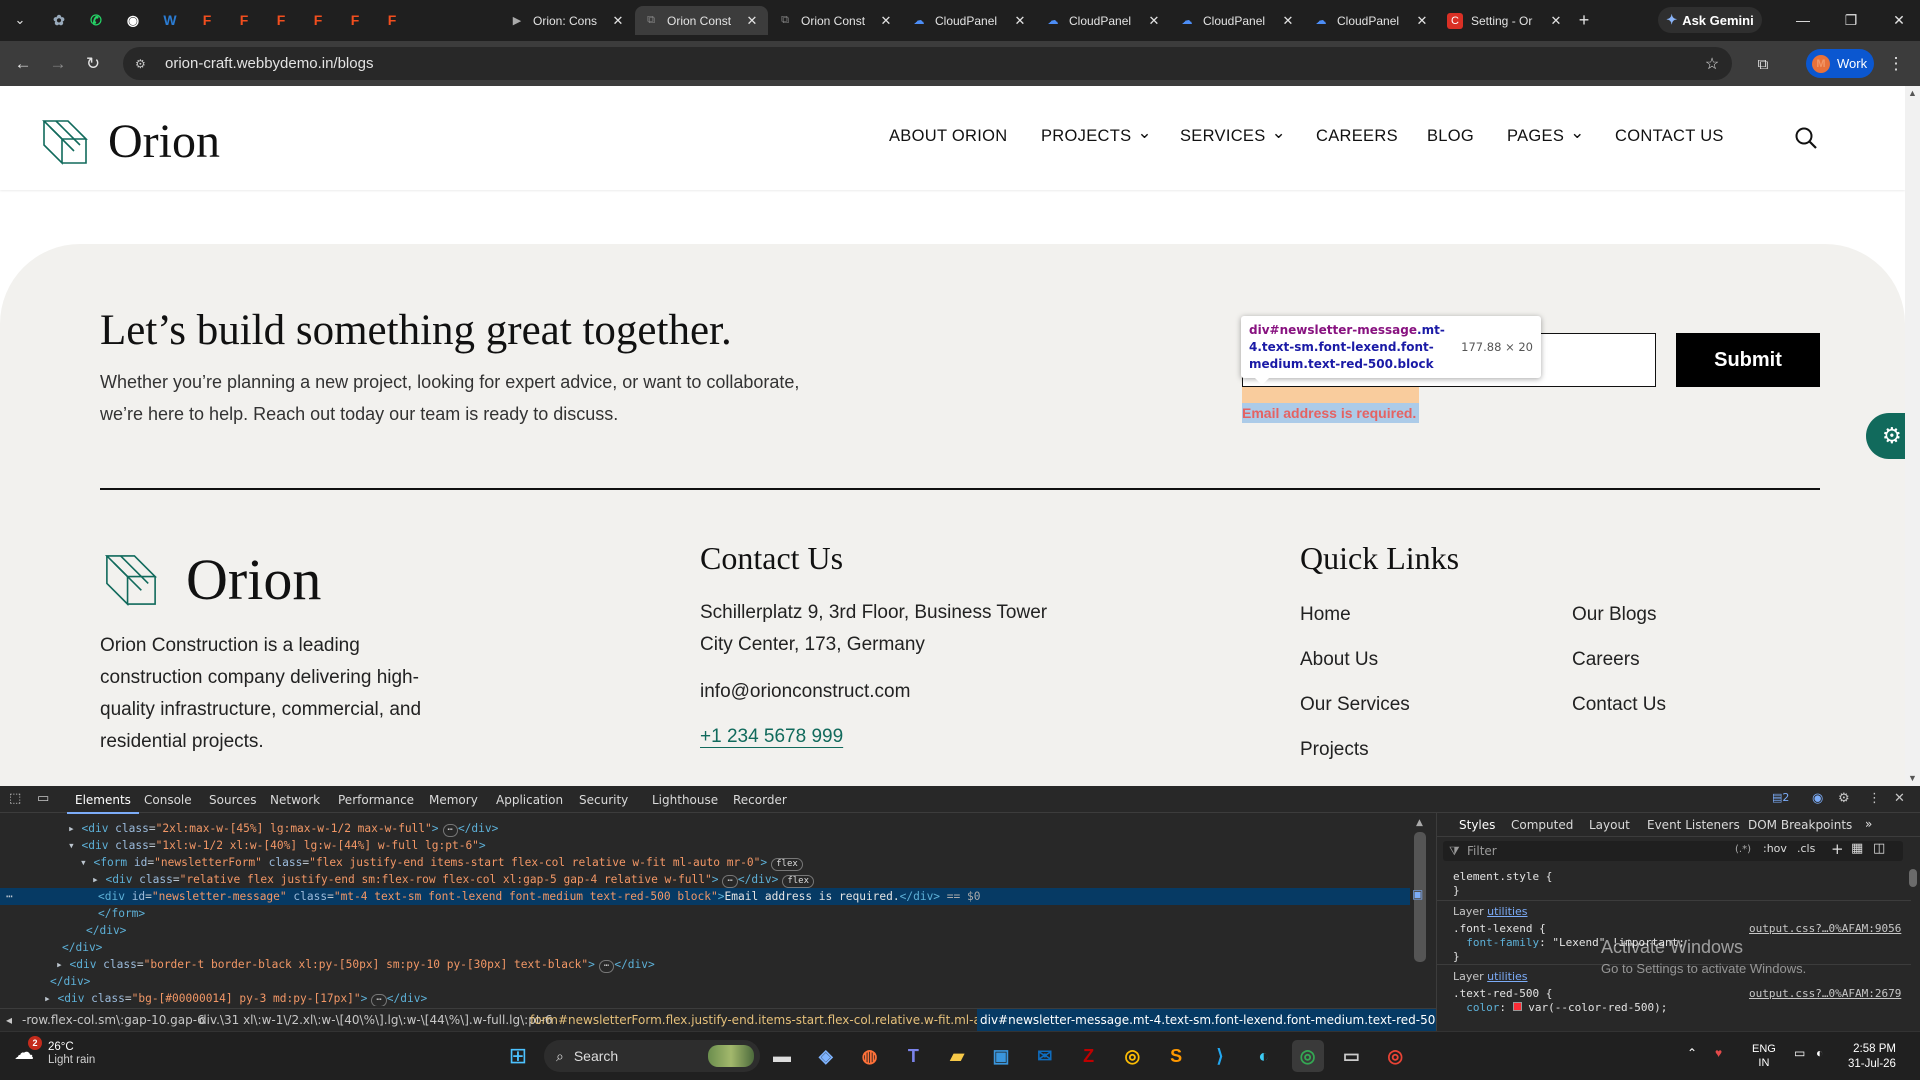 The width and height of the screenshot is (1920, 1080). Describe the element at coordinates (1546, 134) in the screenshot. I see `nav-item-pages: PAGES ⌄` at that location.